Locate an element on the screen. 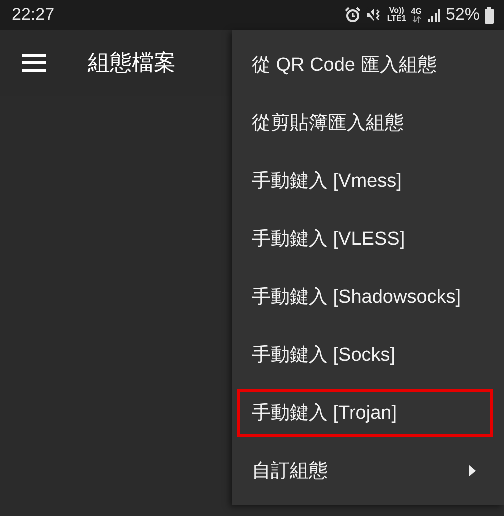  menu-item: 從剪貼簿匯入組態 is located at coordinates (368, 123).